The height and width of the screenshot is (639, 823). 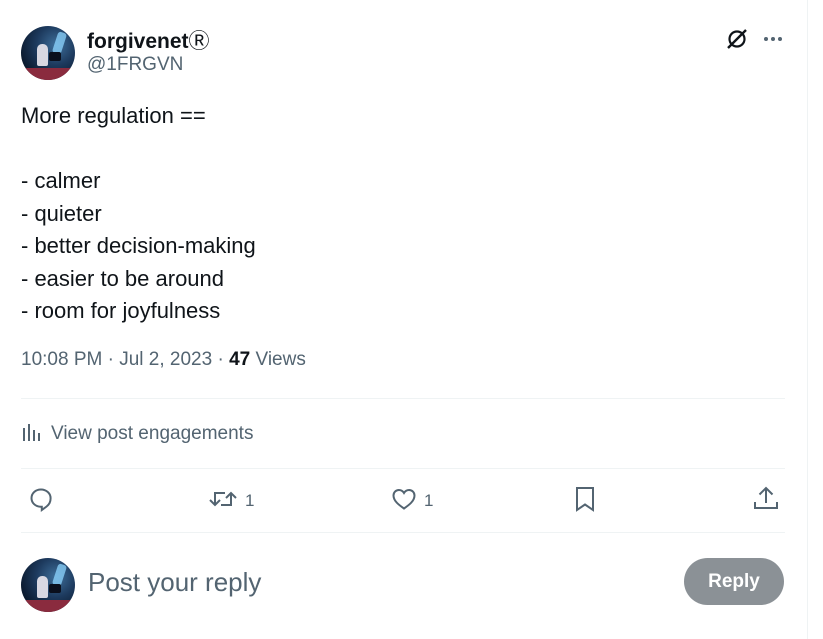 I want to click on author-display-name: forgivenetⓇ, so click(x=148, y=40).